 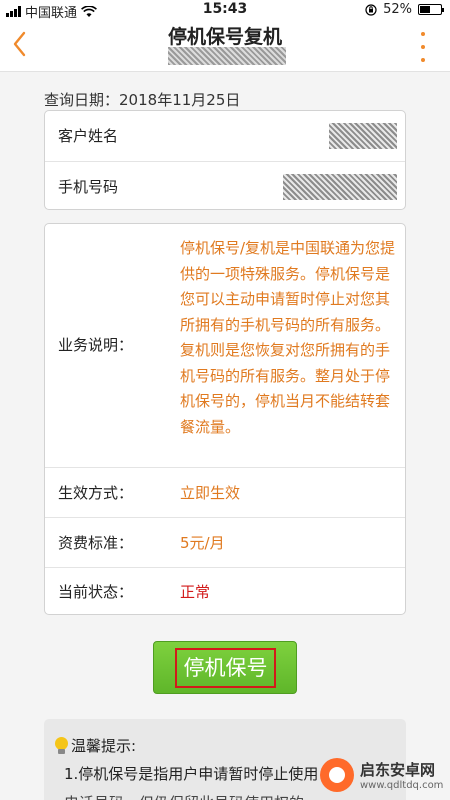 I want to click on customer-name-row: 客户姓名, so click(x=225, y=136).